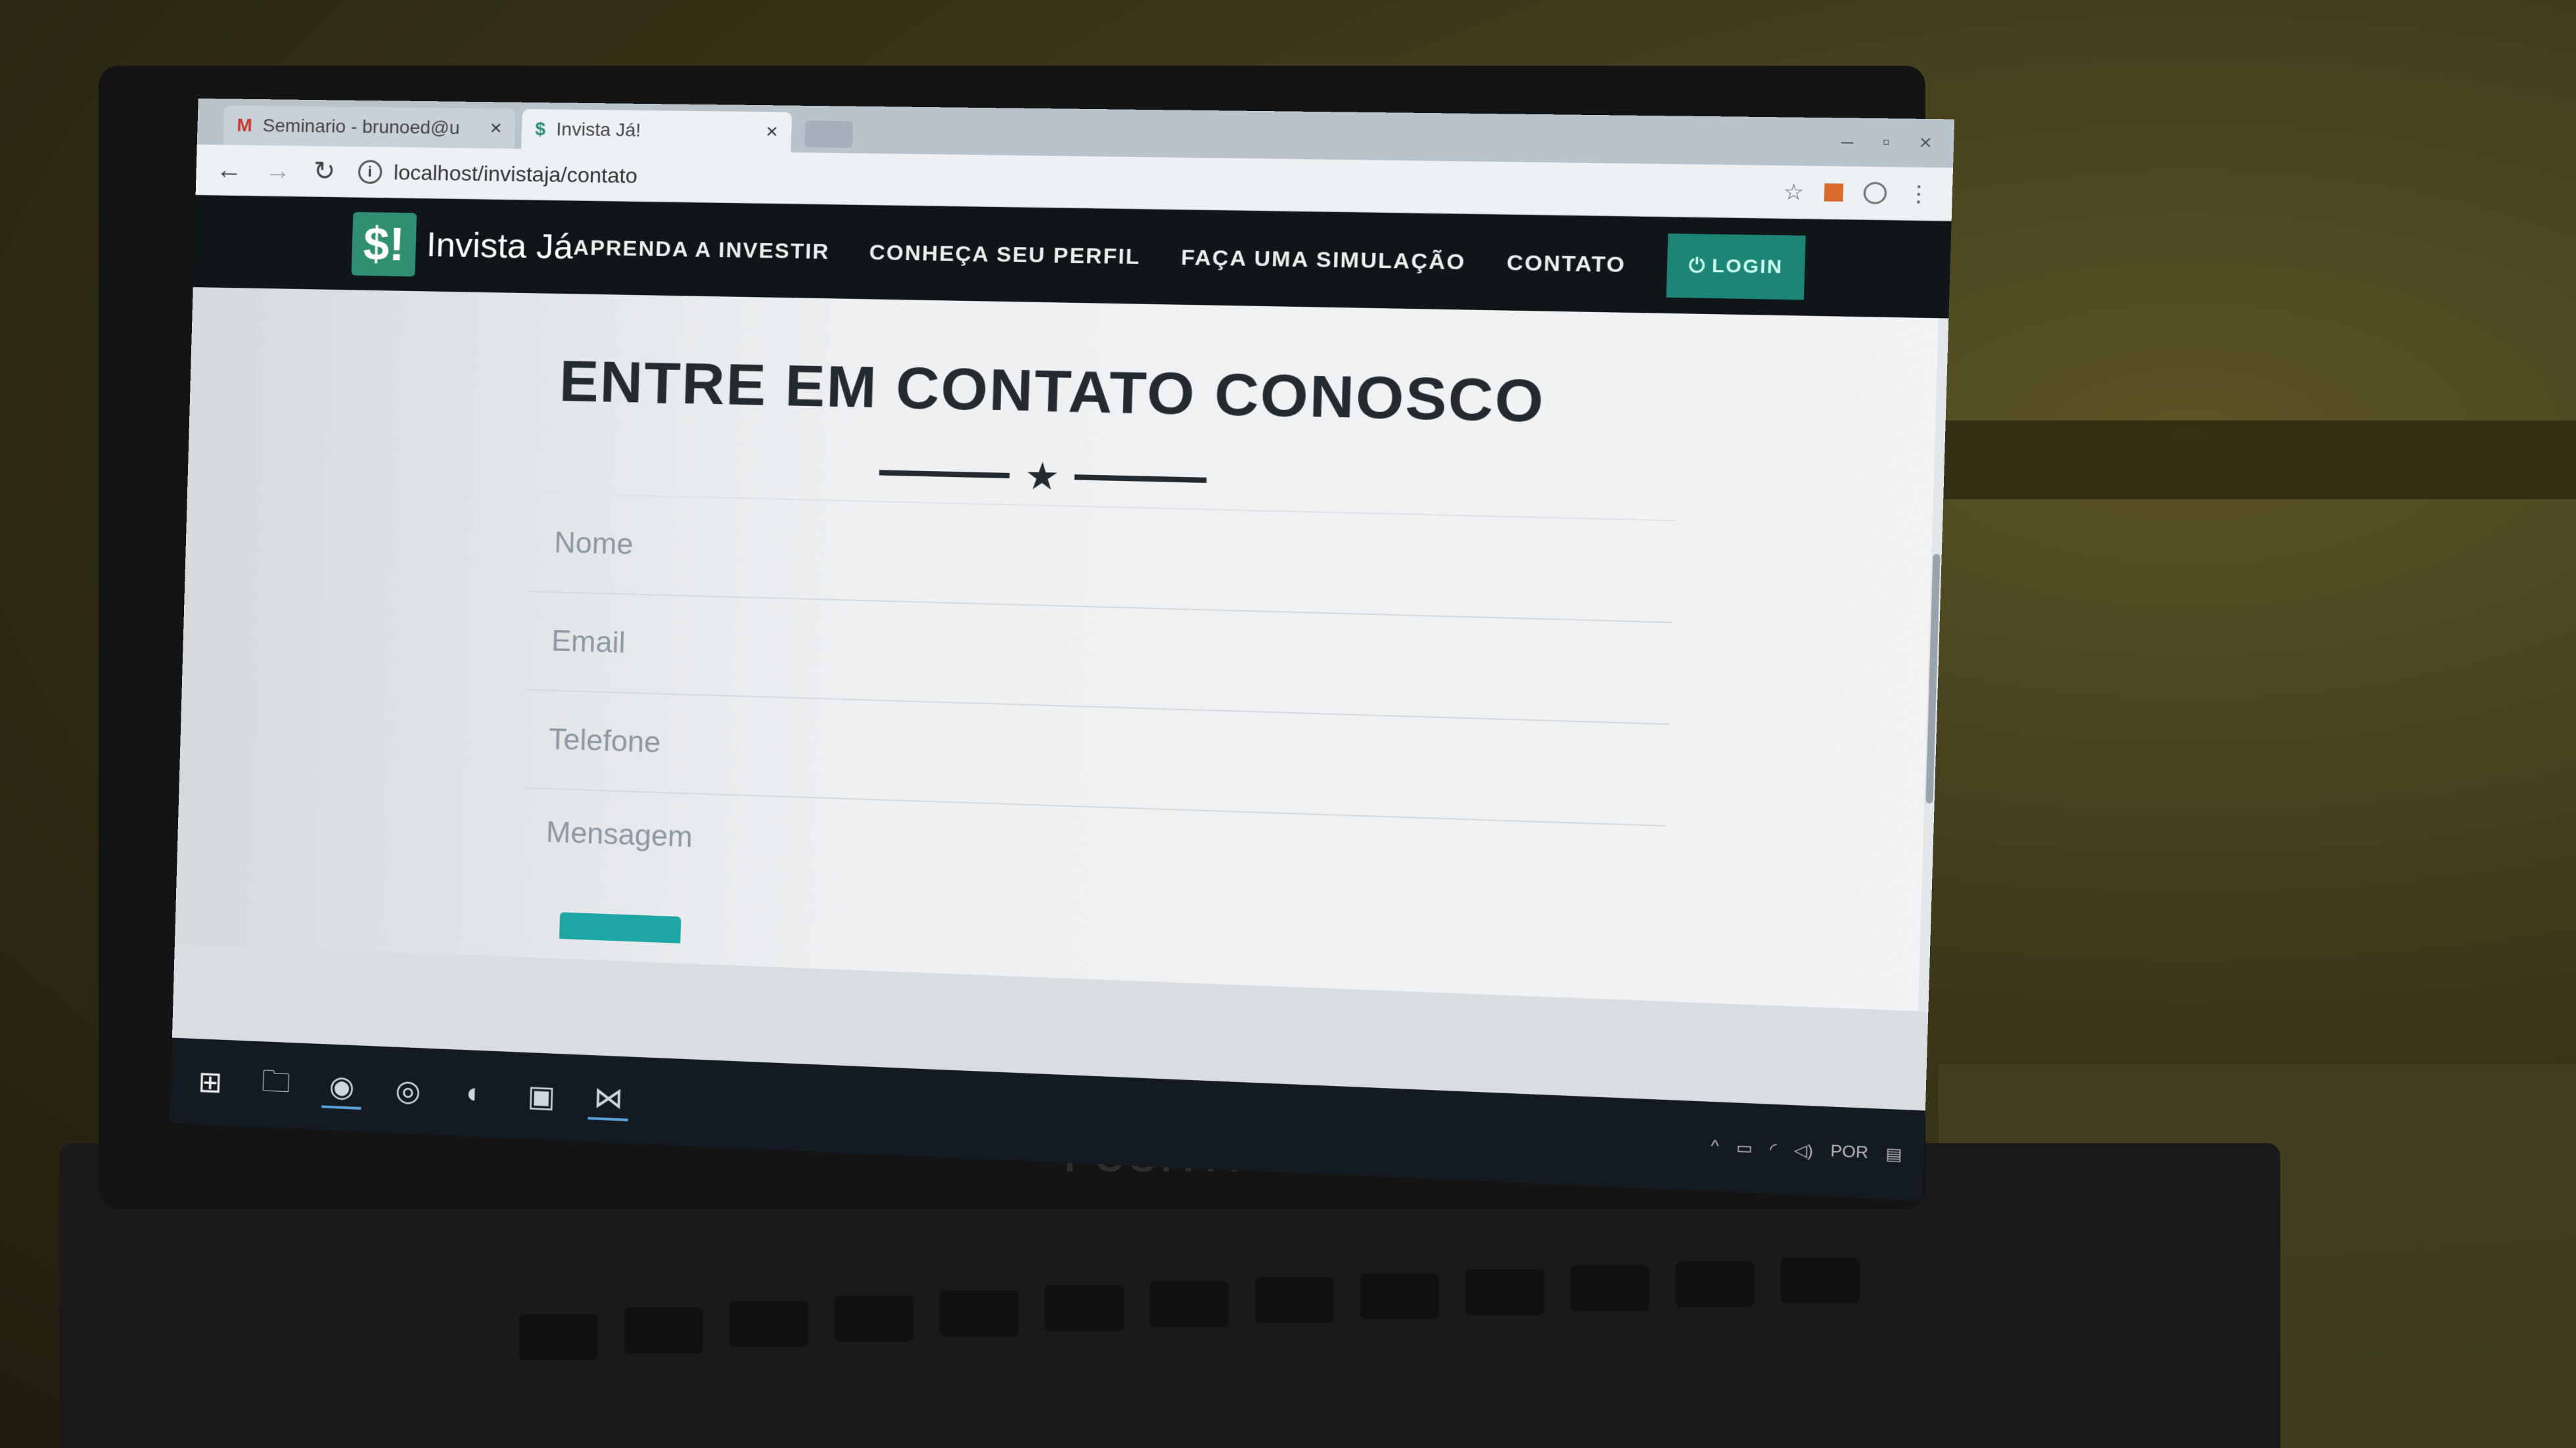 Image resolution: width=2576 pixels, height=1448 pixels. Describe the element at coordinates (1715, 1146) in the screenshot. I see `chevron-up-icon: ^` at that location.